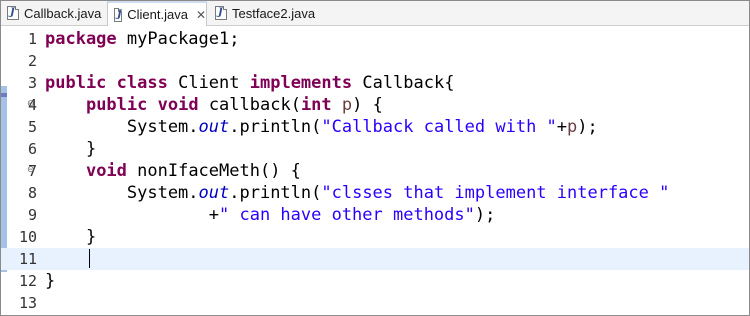 This screenshot has width=750, height=316. What do you see at coordinates (81, 39) in the screenshot?
I see `code-token: package` at bounding box center [81, 39].